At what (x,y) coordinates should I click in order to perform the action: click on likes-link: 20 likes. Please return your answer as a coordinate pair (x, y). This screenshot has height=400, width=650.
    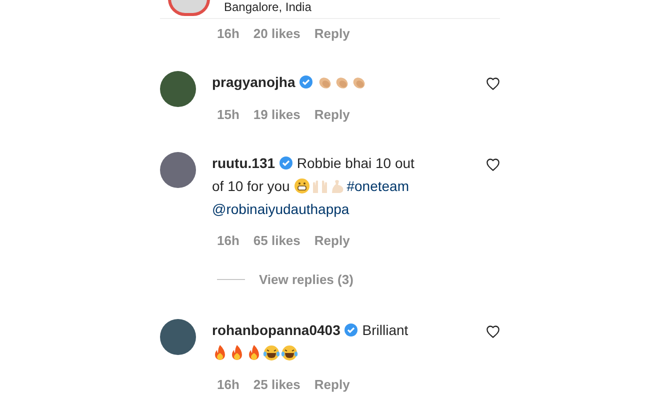
    Looking at the image, I should click on (276, 33).